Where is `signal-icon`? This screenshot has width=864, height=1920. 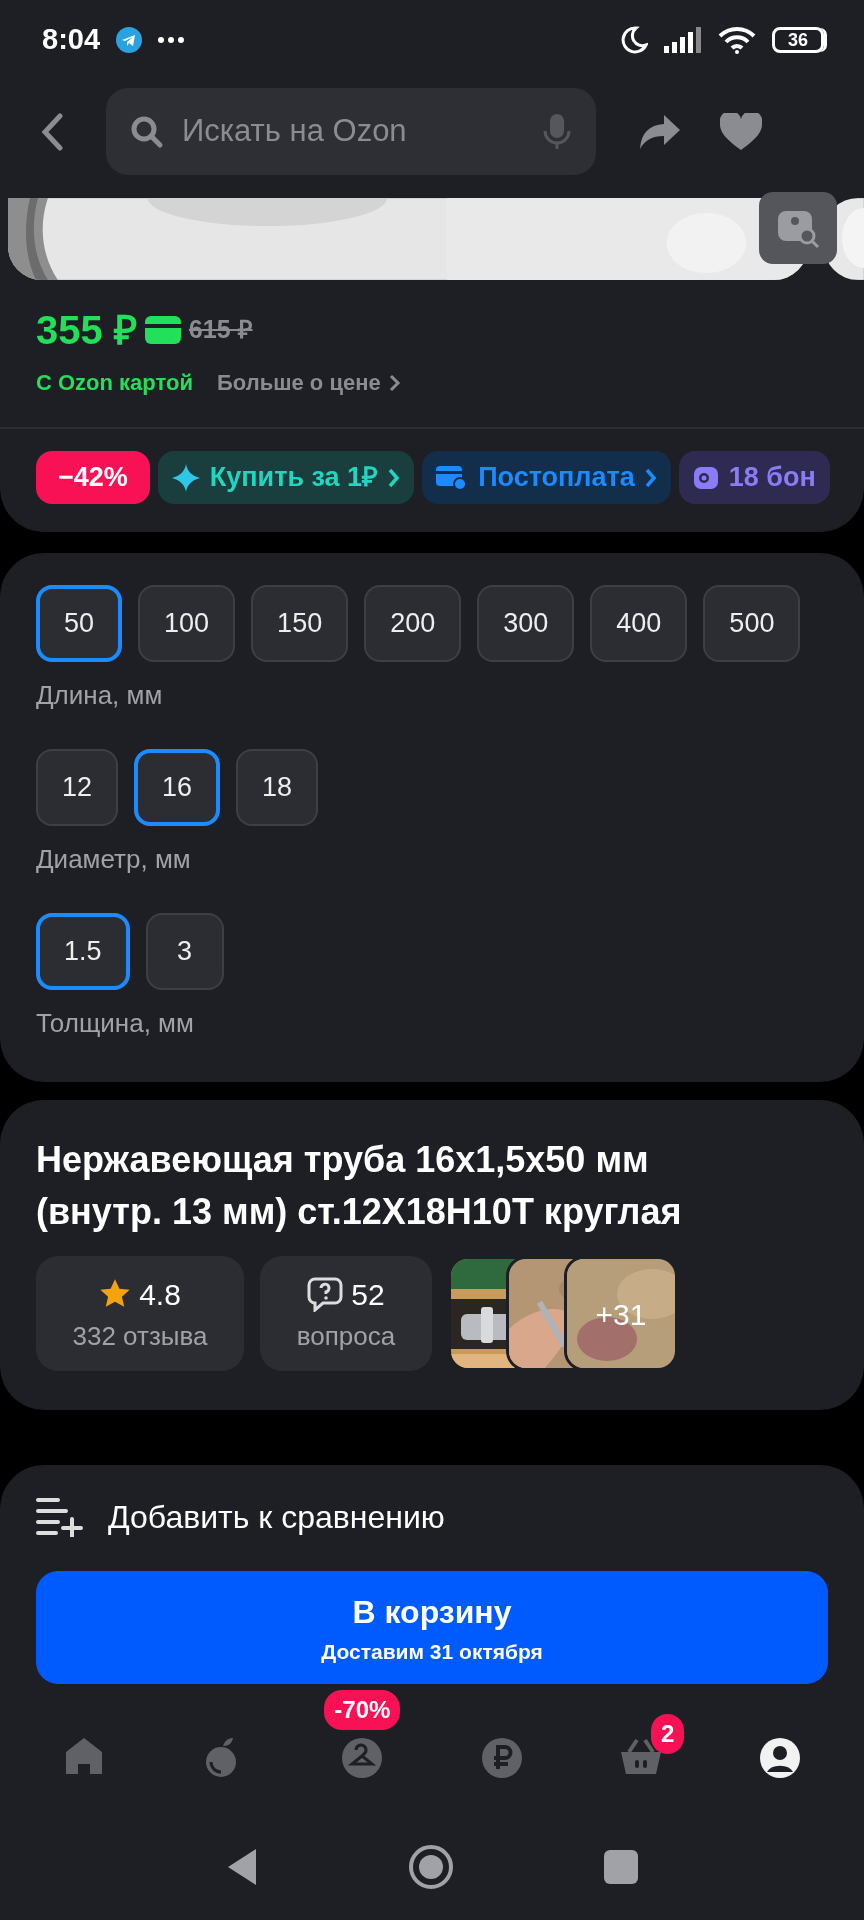 signal-icon is located at coordinates (683, 40).